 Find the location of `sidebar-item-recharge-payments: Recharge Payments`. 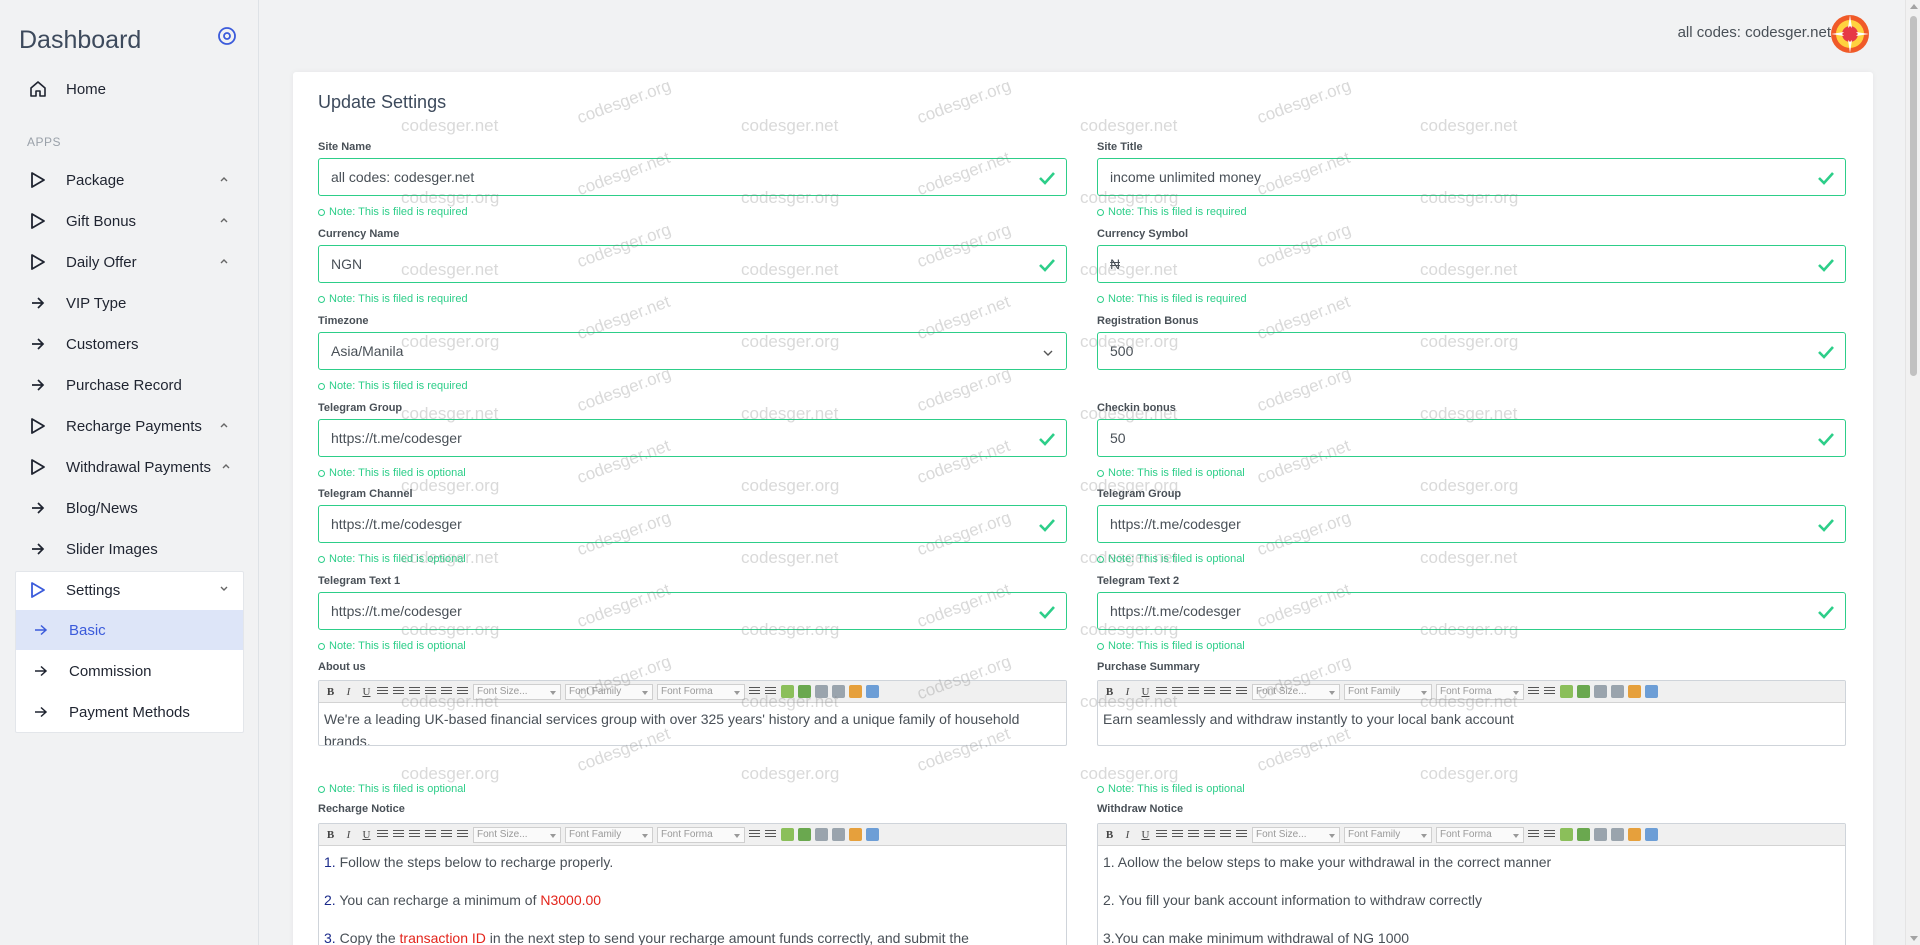

sidebar-item-recharge-payments: Recharge Payments is located at coordinates (130, 426).